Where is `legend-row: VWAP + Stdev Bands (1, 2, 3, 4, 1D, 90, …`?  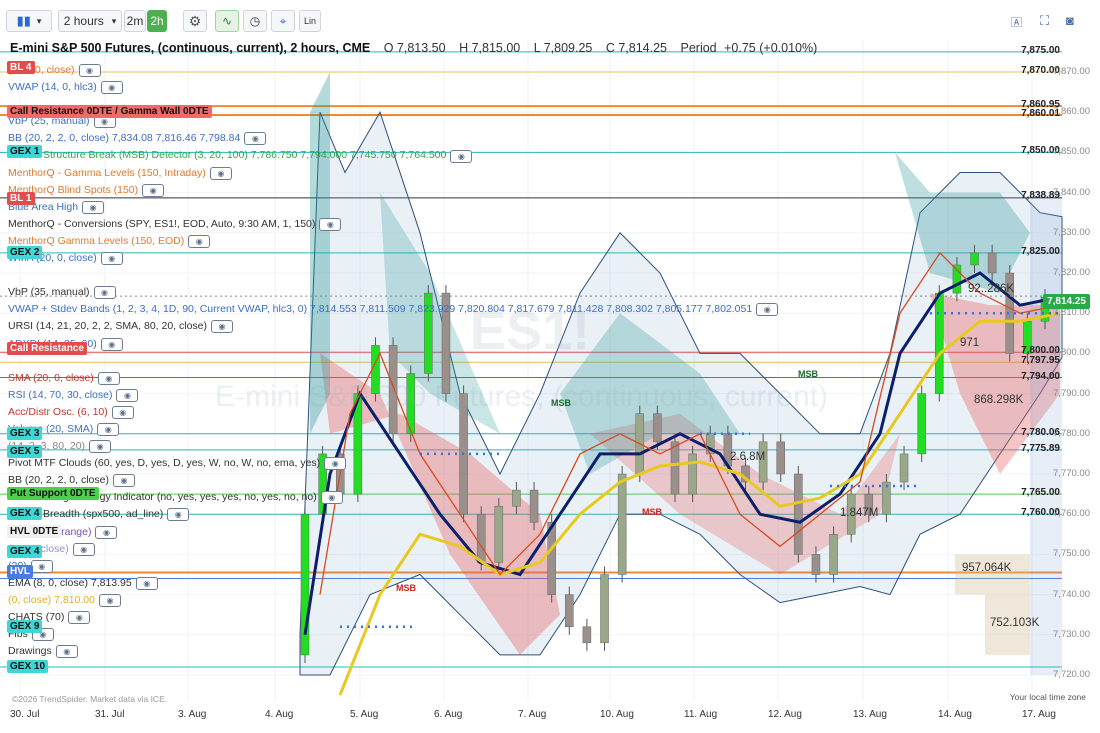 legend-row: VWAP + Stdev Bands (1, 2, 3, 4, 1D, 90, … is located at coordinates (393, 309).